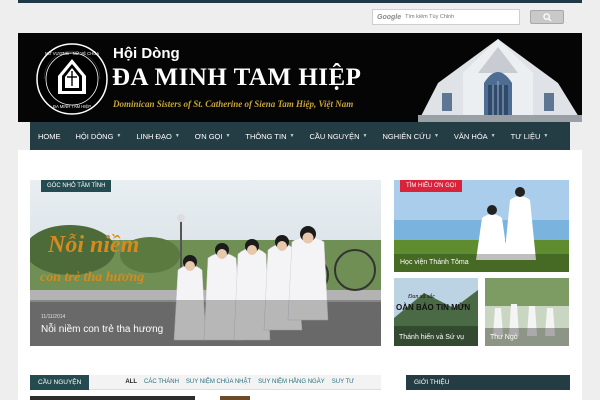  Describe the element at coordinates (94, 136) in the screenshot. I see `nav-label: HỘI DÒNG` at that location.